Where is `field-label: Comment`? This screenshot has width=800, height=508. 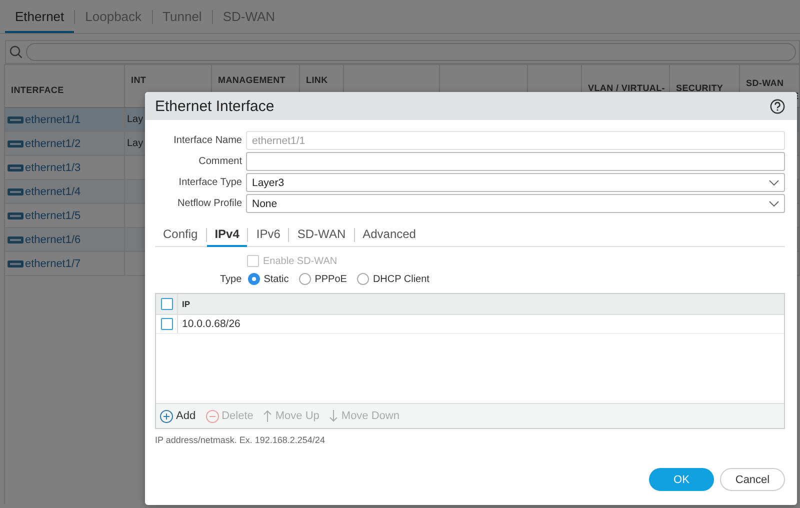 field-label: Comment is located at coordinates (220, 161).